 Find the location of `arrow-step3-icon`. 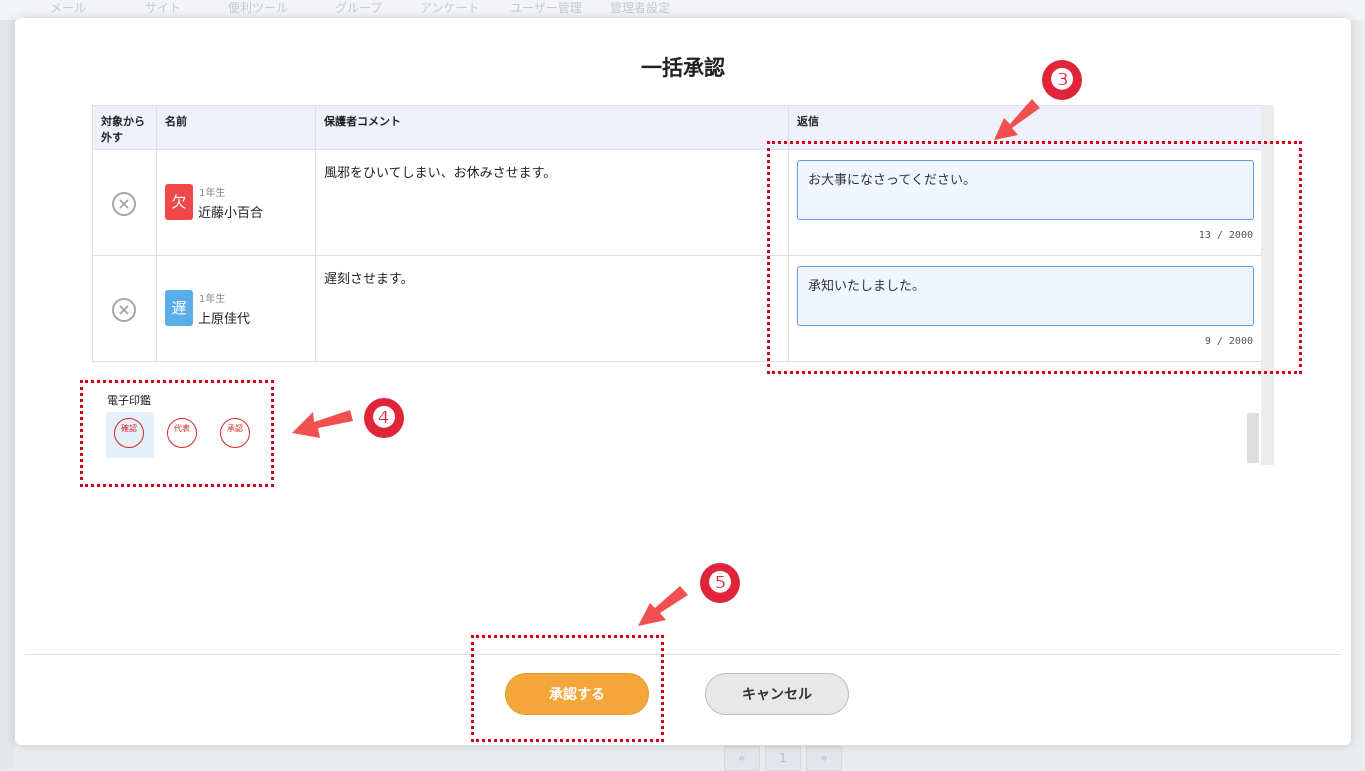

arrow-step3-icon is located at coordinates (1017, 119).